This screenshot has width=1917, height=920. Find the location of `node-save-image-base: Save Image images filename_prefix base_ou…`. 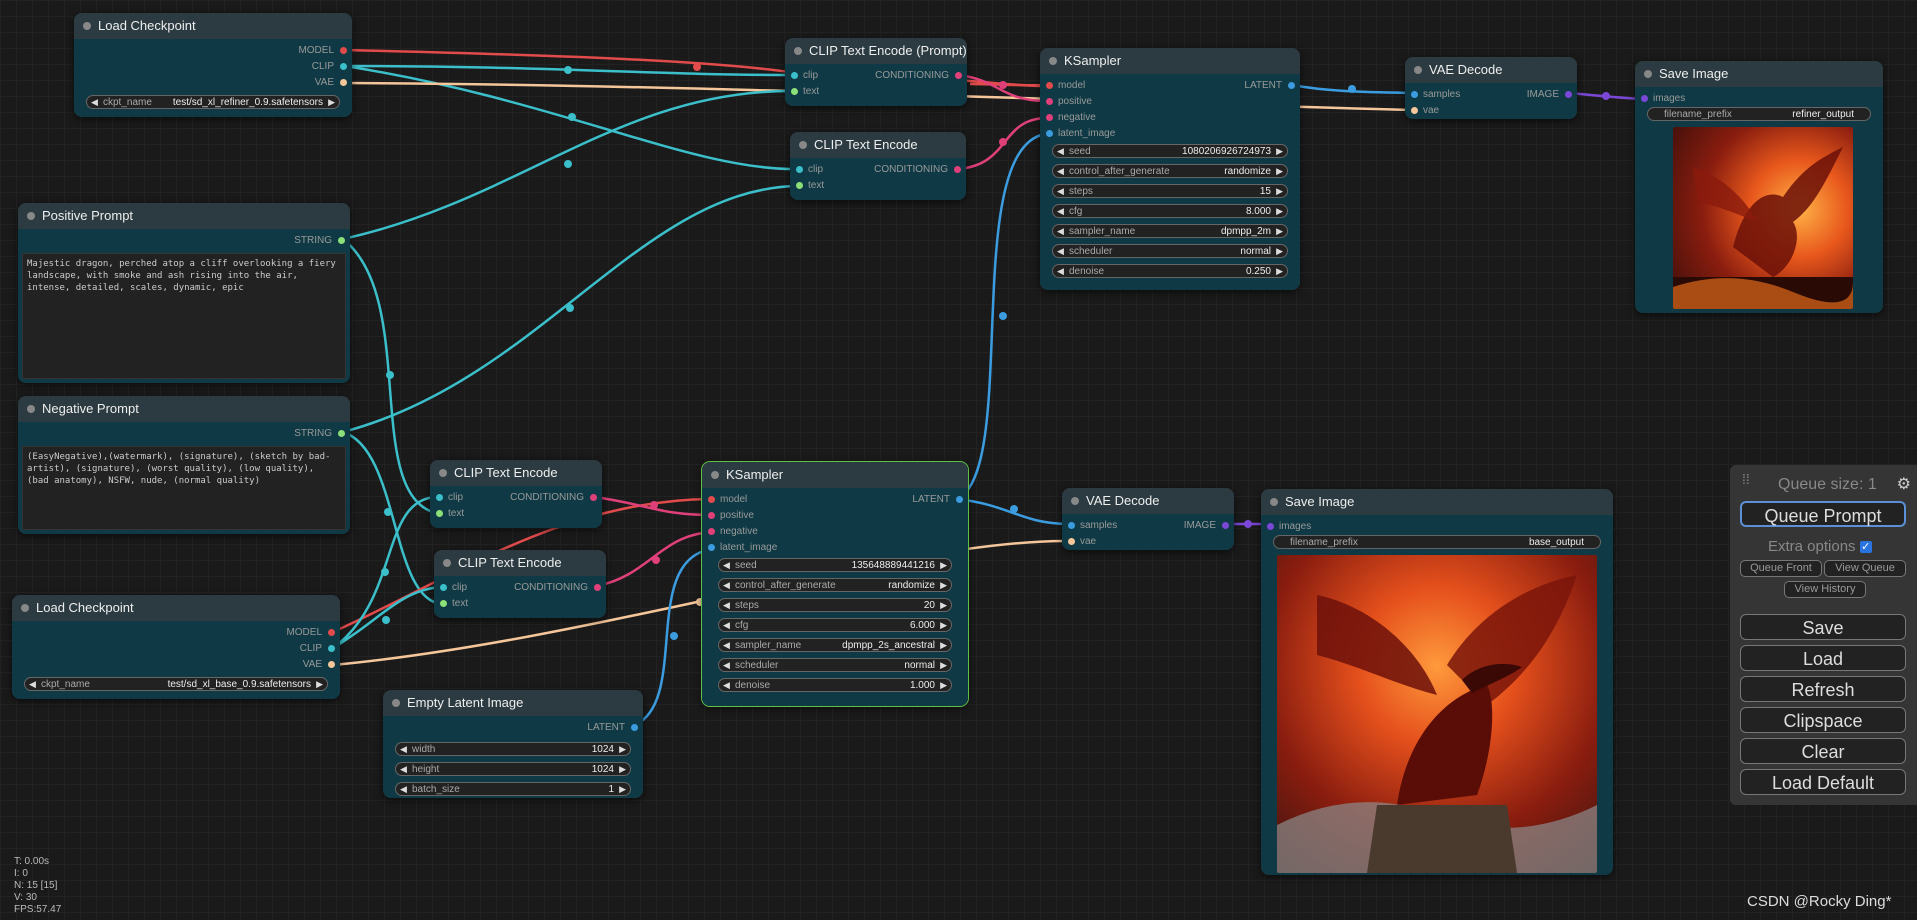

node-save-image-base: Save Image images filename_prefix base_ou… is located at coordinates (1437, 682).